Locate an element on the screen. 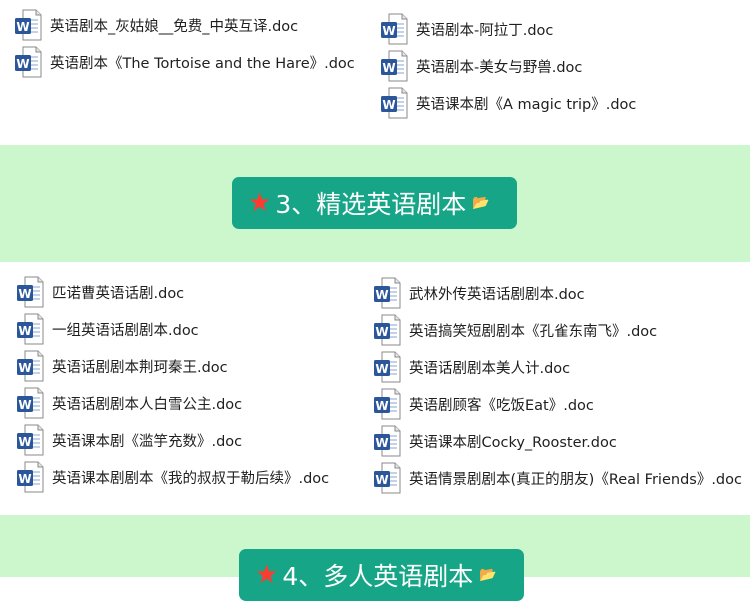 The height and width of the screenshot is (601, 750). file-item: W 匹诺曹英语话剧.doc is located at coordinates (100, 292).